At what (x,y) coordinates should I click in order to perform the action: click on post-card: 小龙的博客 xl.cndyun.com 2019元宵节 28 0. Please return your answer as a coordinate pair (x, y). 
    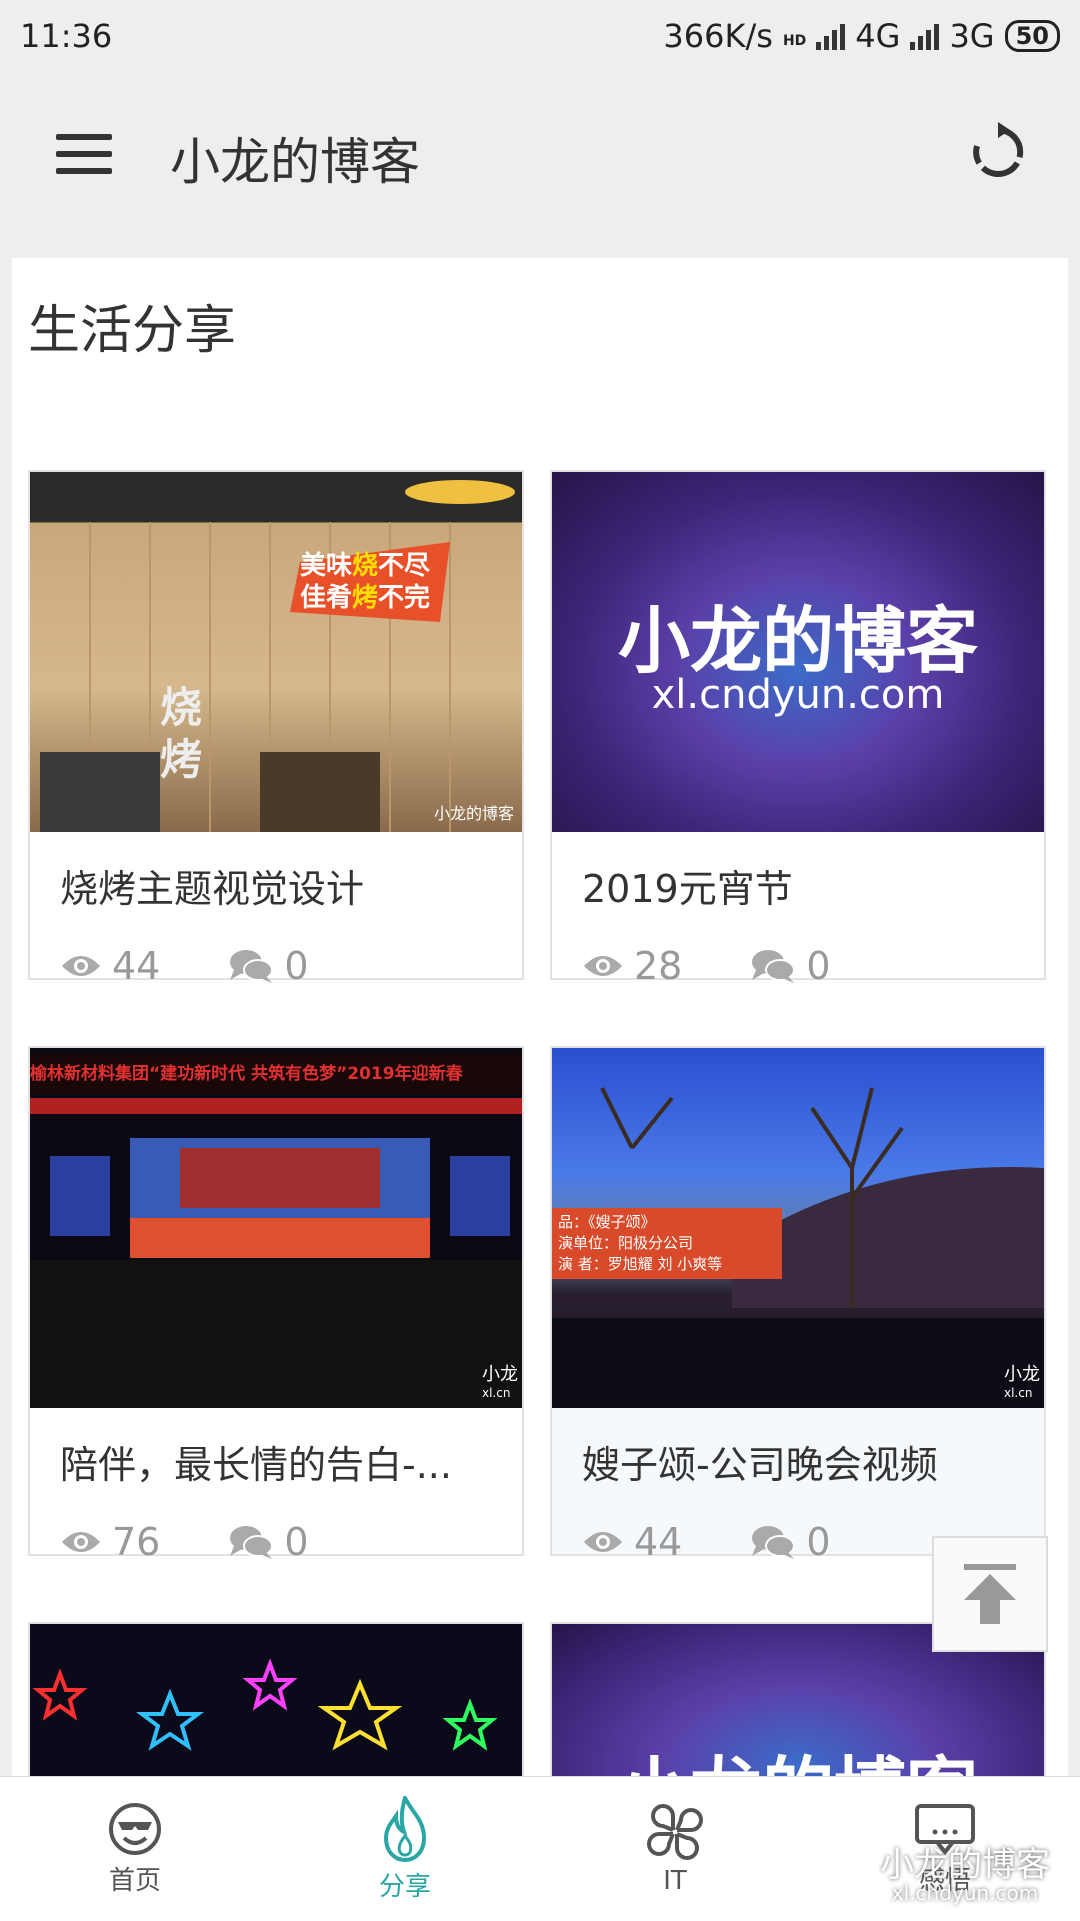
    Looking at the image, I should click on (798, 729).